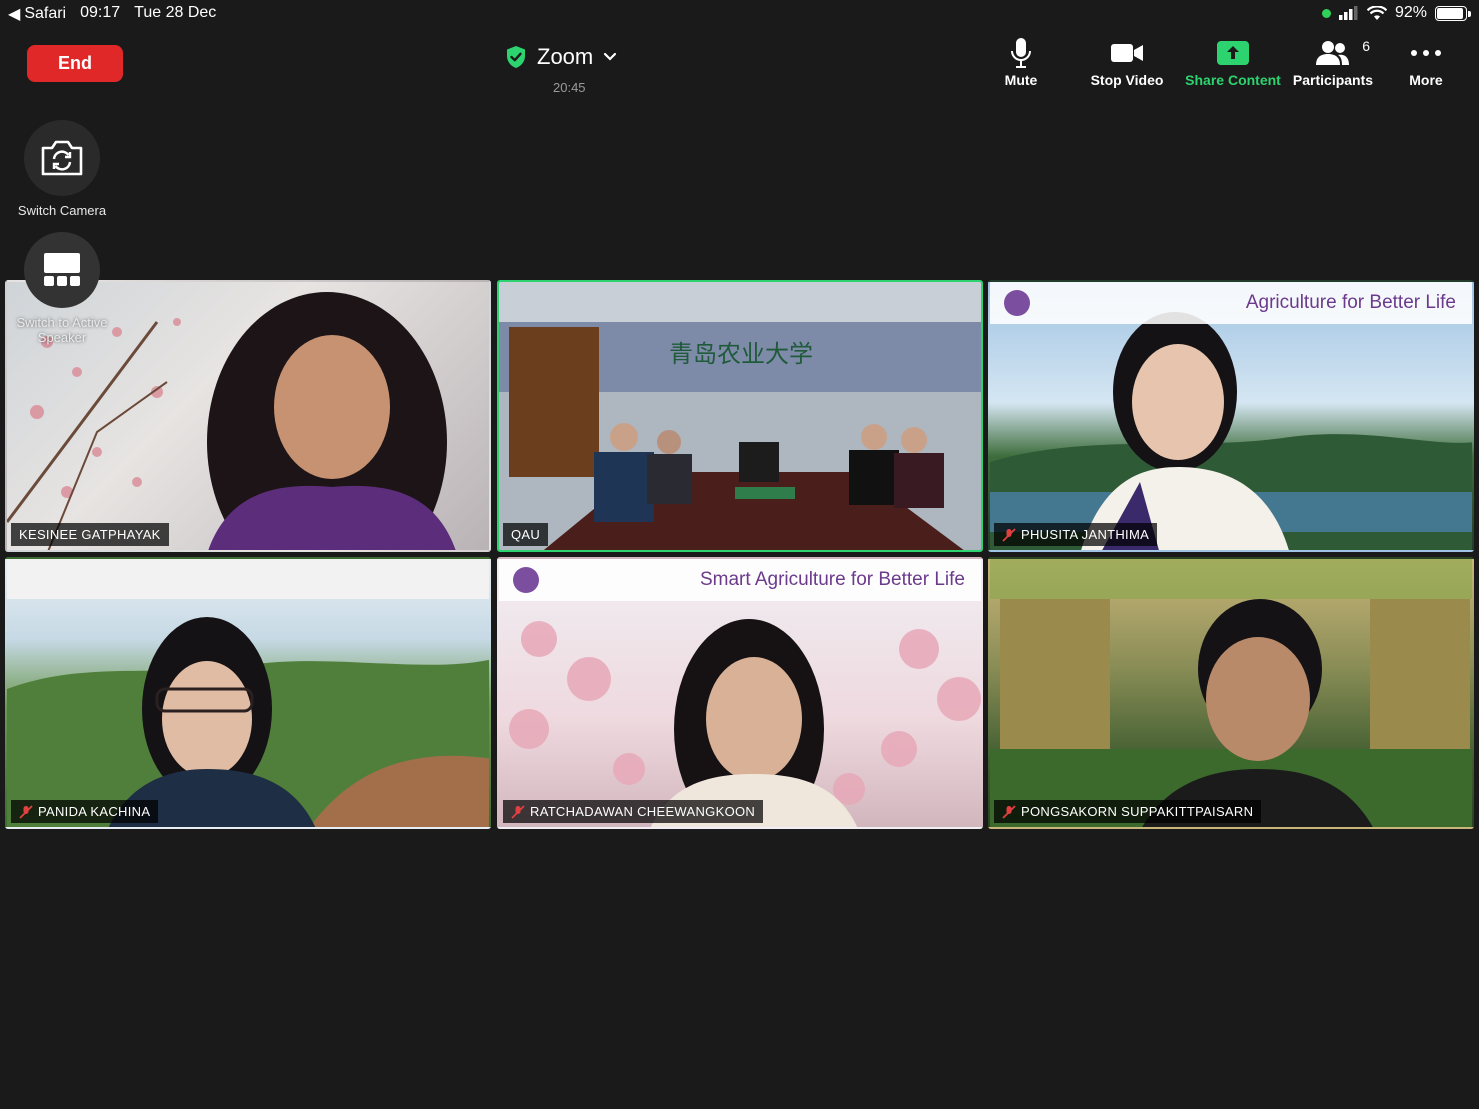 This screenshot has width=1479, height=1109. Describe the element at coordinates (1233, 80) in the screenshot. I see `share-content-label: Share Content` at that location.